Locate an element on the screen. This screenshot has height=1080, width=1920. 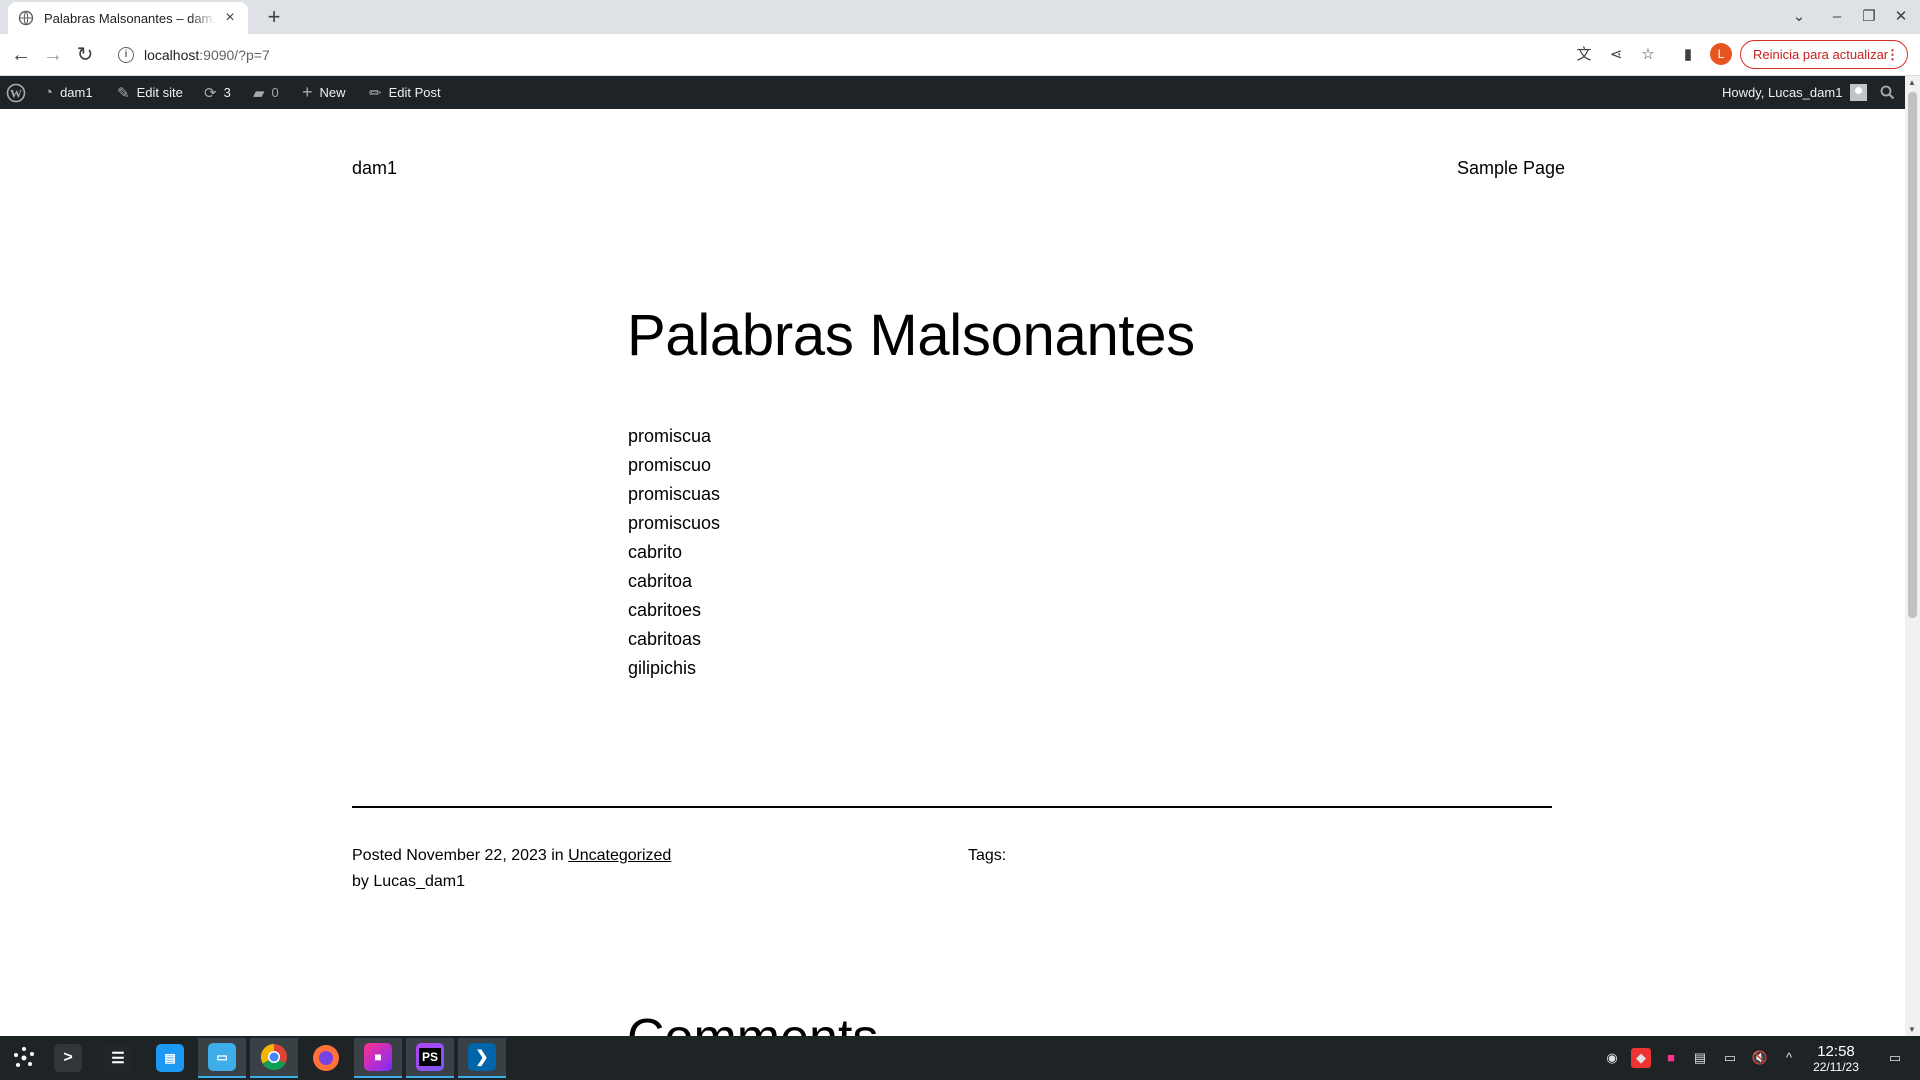
clock-date: 22/11/23 is located at coordinates (1836, 1067).